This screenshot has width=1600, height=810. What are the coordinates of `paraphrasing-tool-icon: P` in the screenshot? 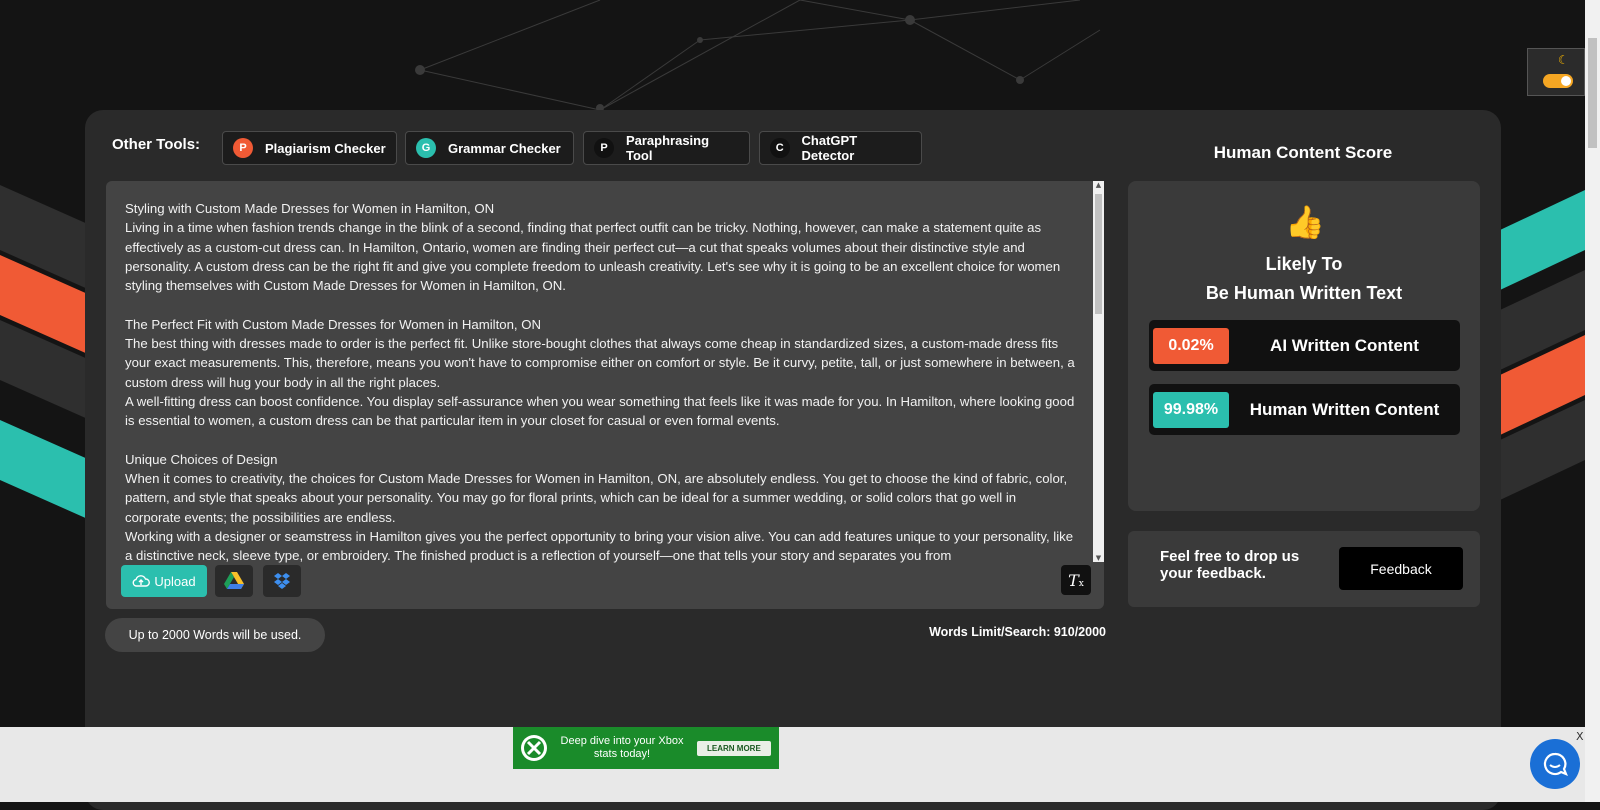 It's located at (604, 148).